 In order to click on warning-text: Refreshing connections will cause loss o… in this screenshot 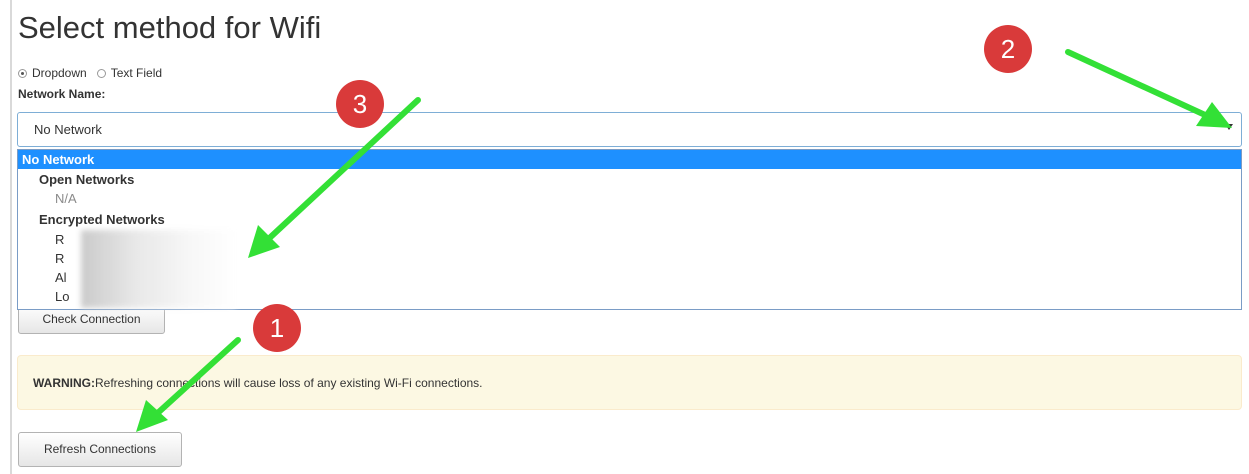, I will do `click(289, 383)`.